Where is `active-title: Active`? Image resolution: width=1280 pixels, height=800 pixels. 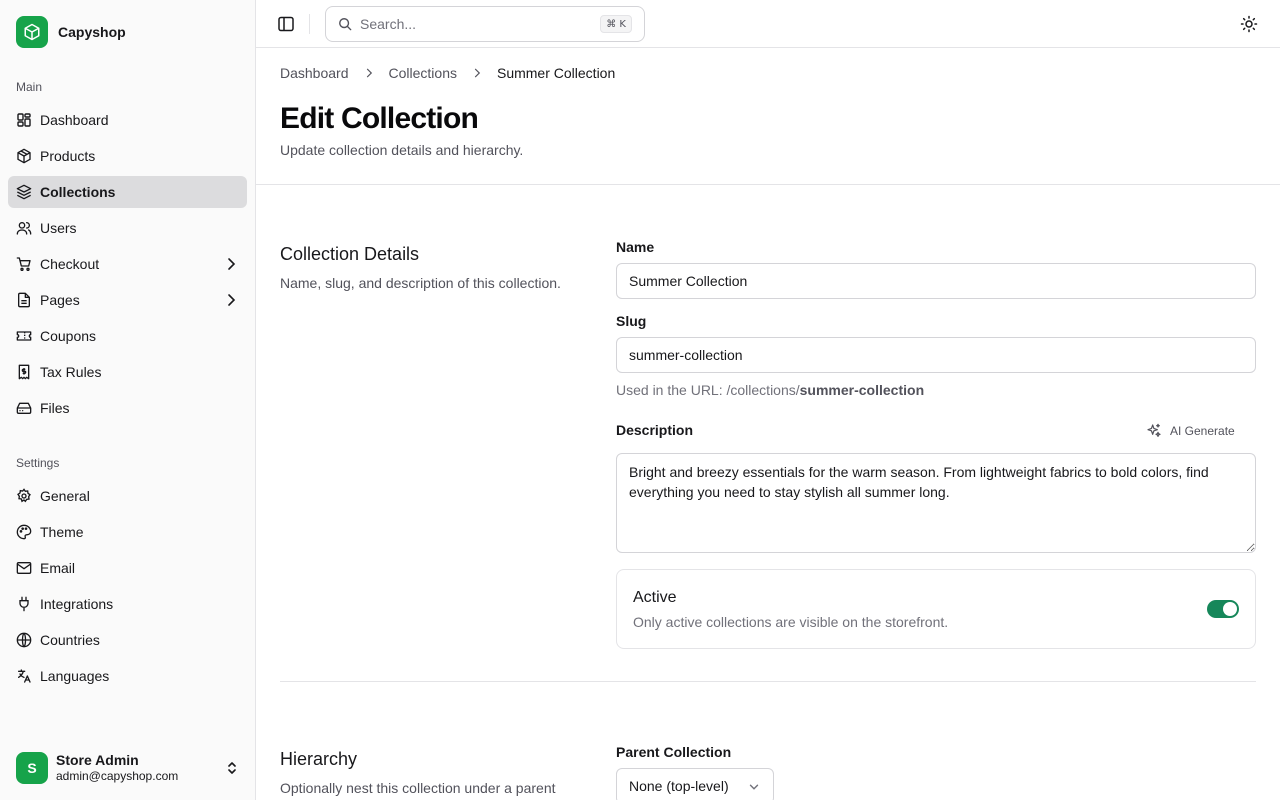 active-title: Active is located at coordinates (655, 597).